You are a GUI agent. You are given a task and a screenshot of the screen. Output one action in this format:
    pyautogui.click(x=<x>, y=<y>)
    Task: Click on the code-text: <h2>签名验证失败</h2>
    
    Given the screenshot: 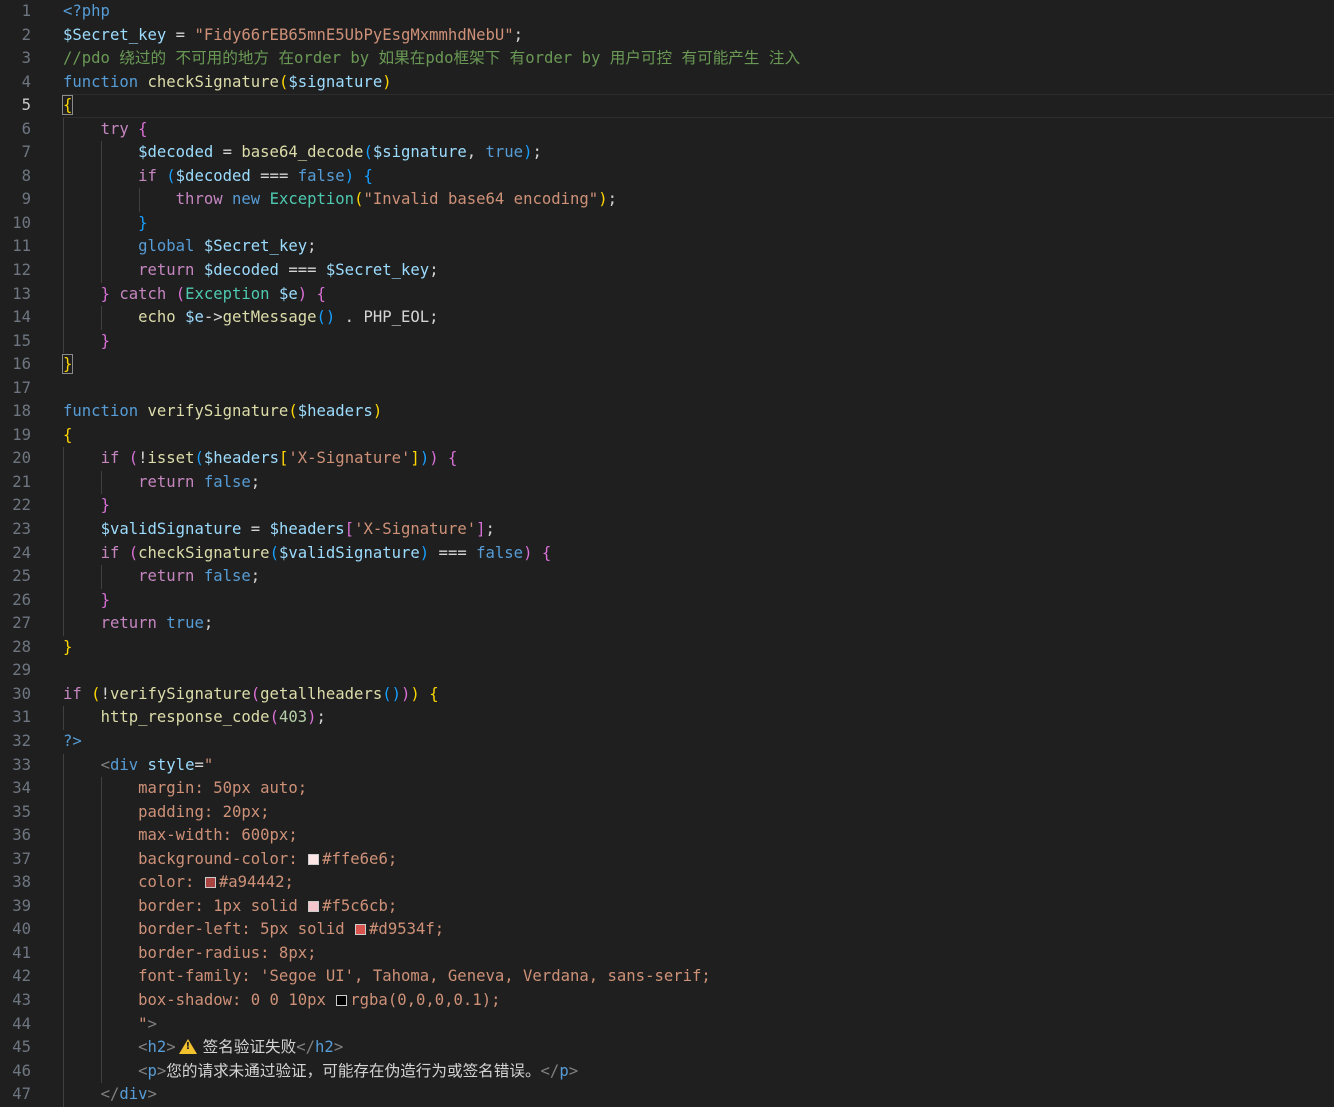 What is the action you would take?
    pyautogui.click(x=203, y=1048)
    